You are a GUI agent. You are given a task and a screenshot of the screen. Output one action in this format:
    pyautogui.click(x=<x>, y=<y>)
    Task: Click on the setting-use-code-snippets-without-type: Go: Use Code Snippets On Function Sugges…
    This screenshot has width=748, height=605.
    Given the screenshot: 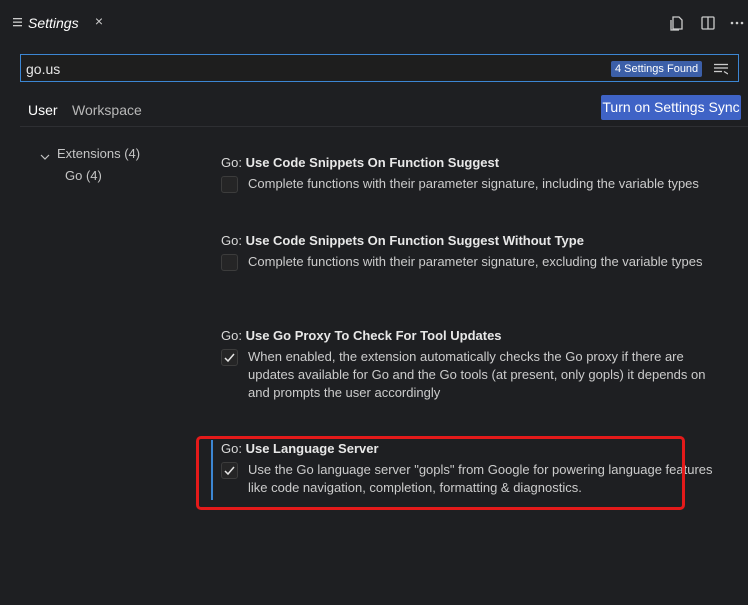 What is the action you would take?
    pyautogui.click(x=478, y=263)
    